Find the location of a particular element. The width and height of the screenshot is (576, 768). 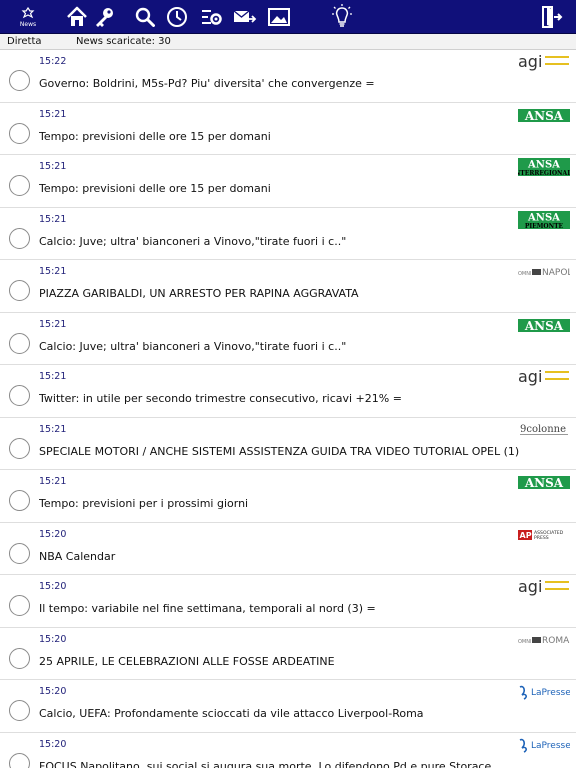

key-icon is located at coordinates (104, 17).